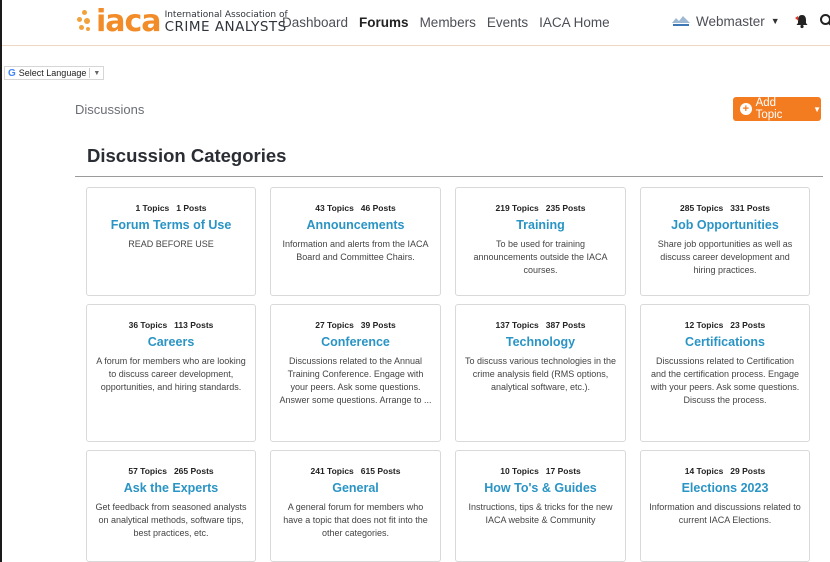 The width and height of the screenshot is (830, 562). What do you see at coordinates (746, 109) in the screenshot?
I see `plus-circle-icon: +` at bounding box center [746, 109].